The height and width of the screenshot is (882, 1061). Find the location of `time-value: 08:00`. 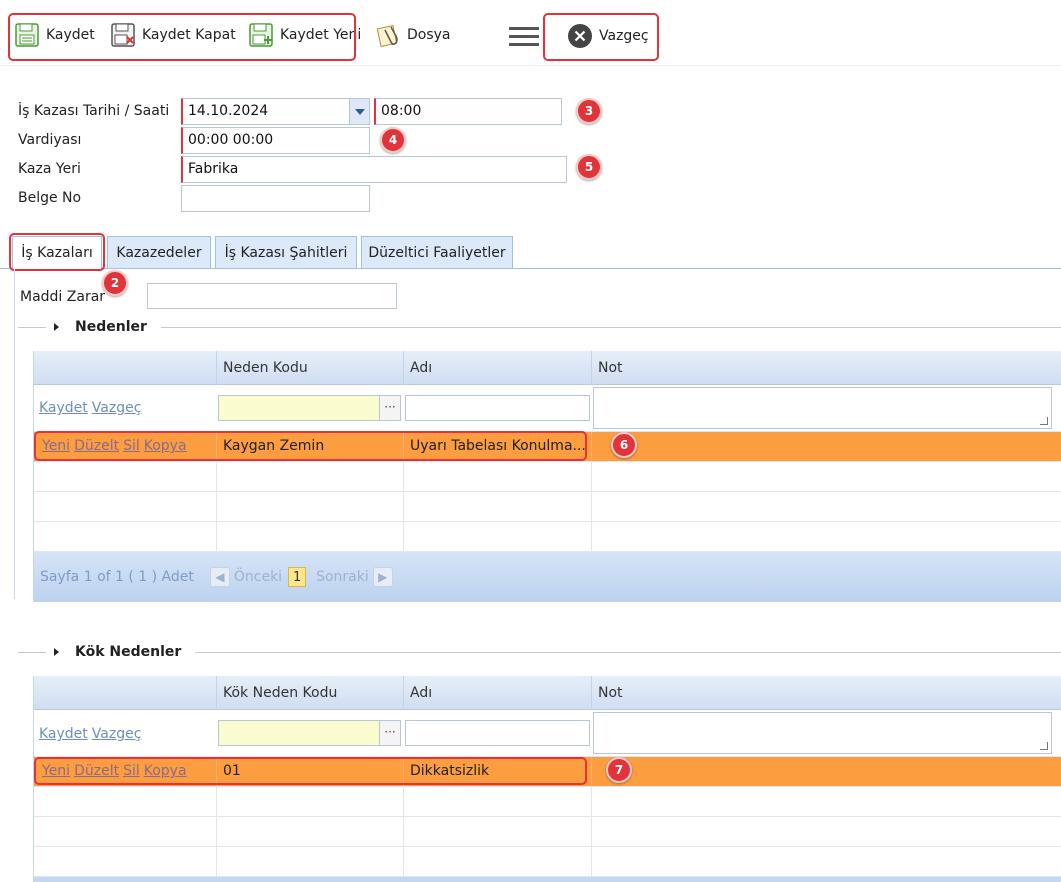

time-value: 08:00 is located at coordinates (401, 111).